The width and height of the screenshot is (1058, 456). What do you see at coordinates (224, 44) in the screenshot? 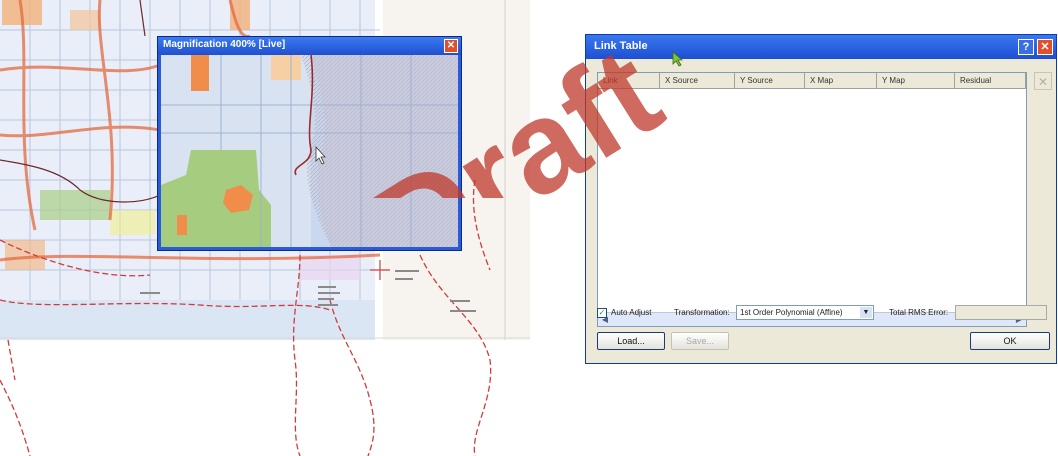
I see `magnification-title: Magnification 400% [Live]` at bounding box center [224, 44].